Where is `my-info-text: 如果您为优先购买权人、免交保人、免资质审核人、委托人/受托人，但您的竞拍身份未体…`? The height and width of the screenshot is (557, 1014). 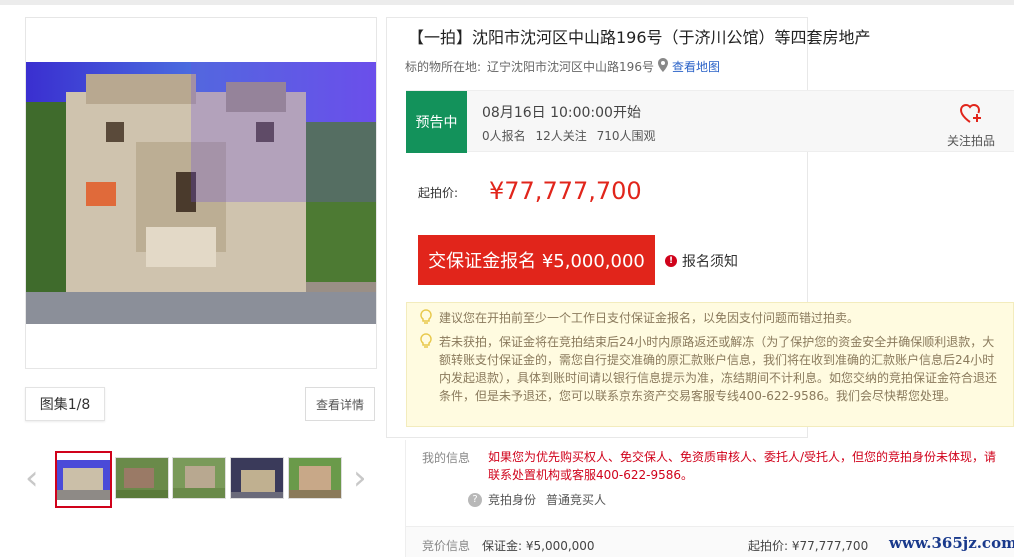 my-info-text: 如果您为优先购买权人、免交保人、免资质审核人、委托人/受托人，但您的竞拍身份未体… is located at coordinates (742, 466).